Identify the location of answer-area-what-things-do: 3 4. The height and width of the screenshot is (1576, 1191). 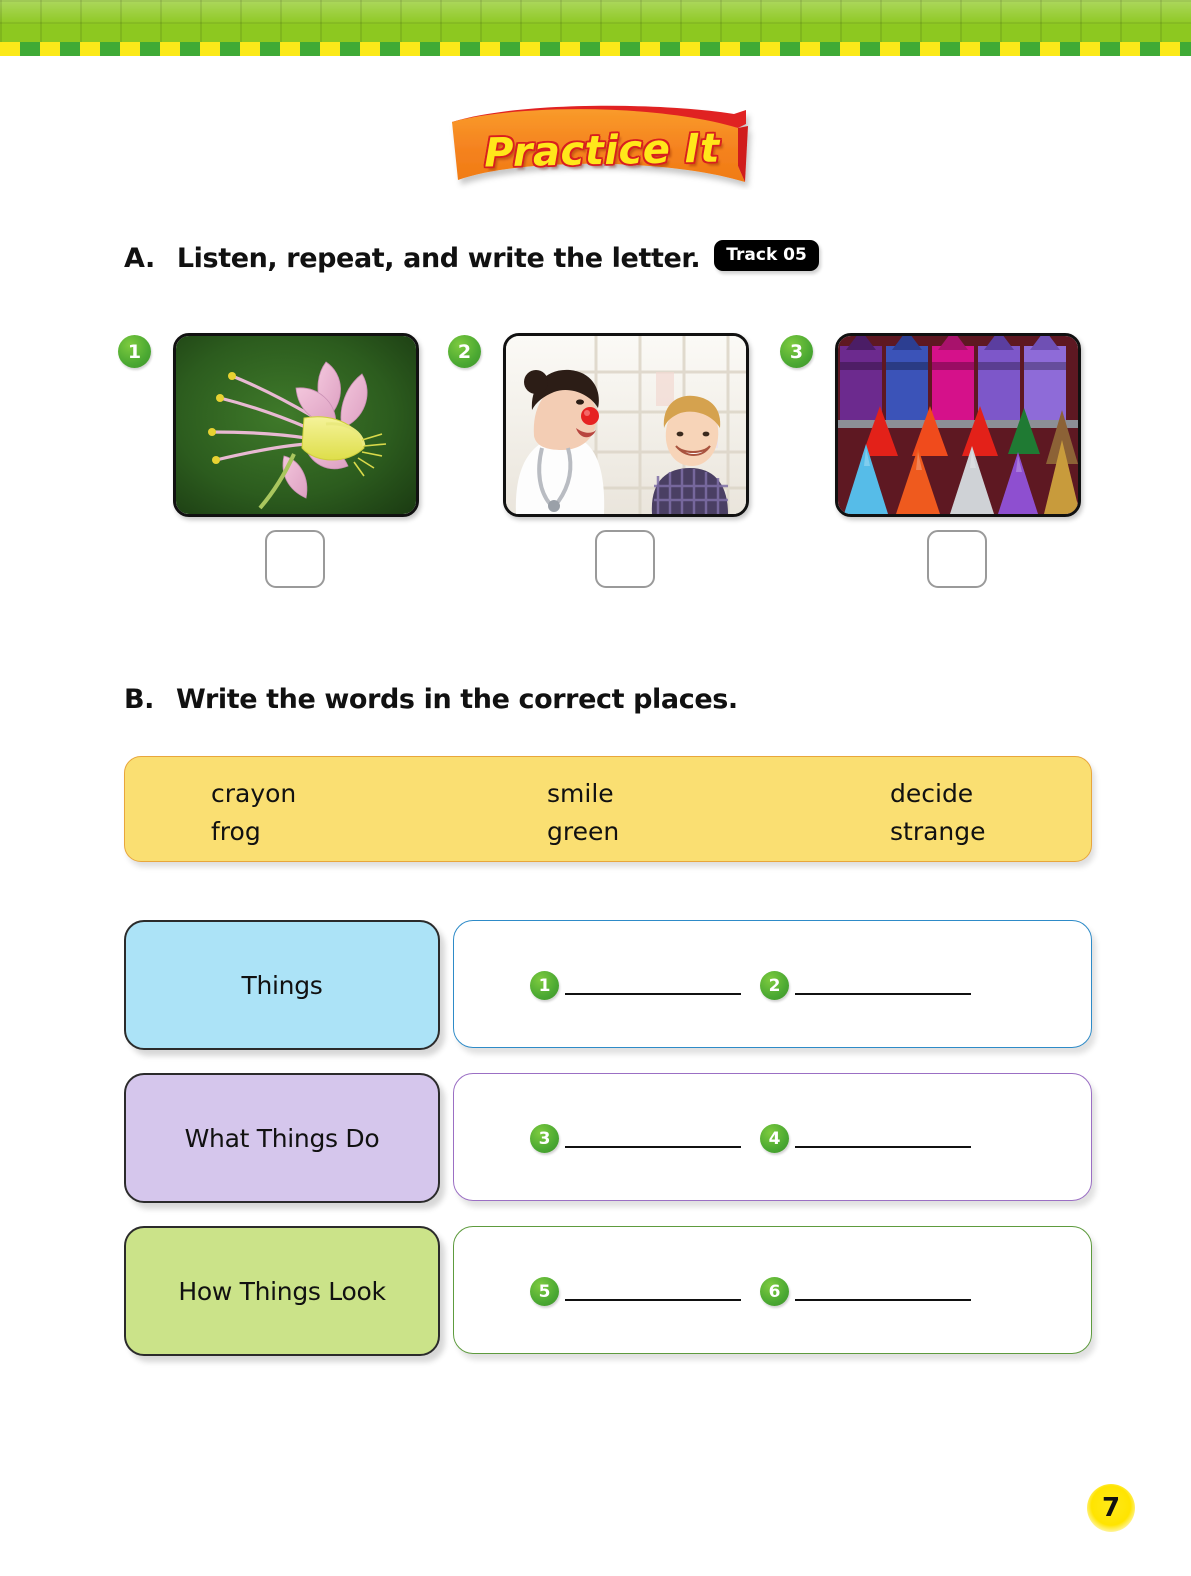
(772, 1137).